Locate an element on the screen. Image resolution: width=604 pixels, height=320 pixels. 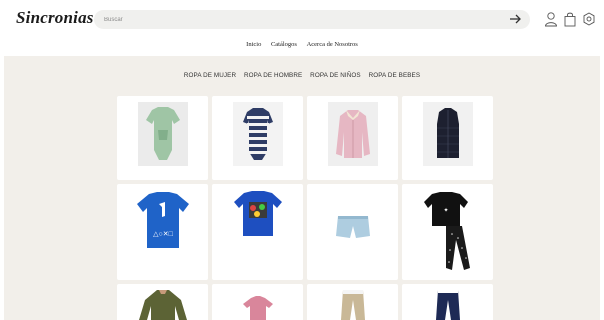
striped-navy-romper-image is located at coordinates (258, 134).